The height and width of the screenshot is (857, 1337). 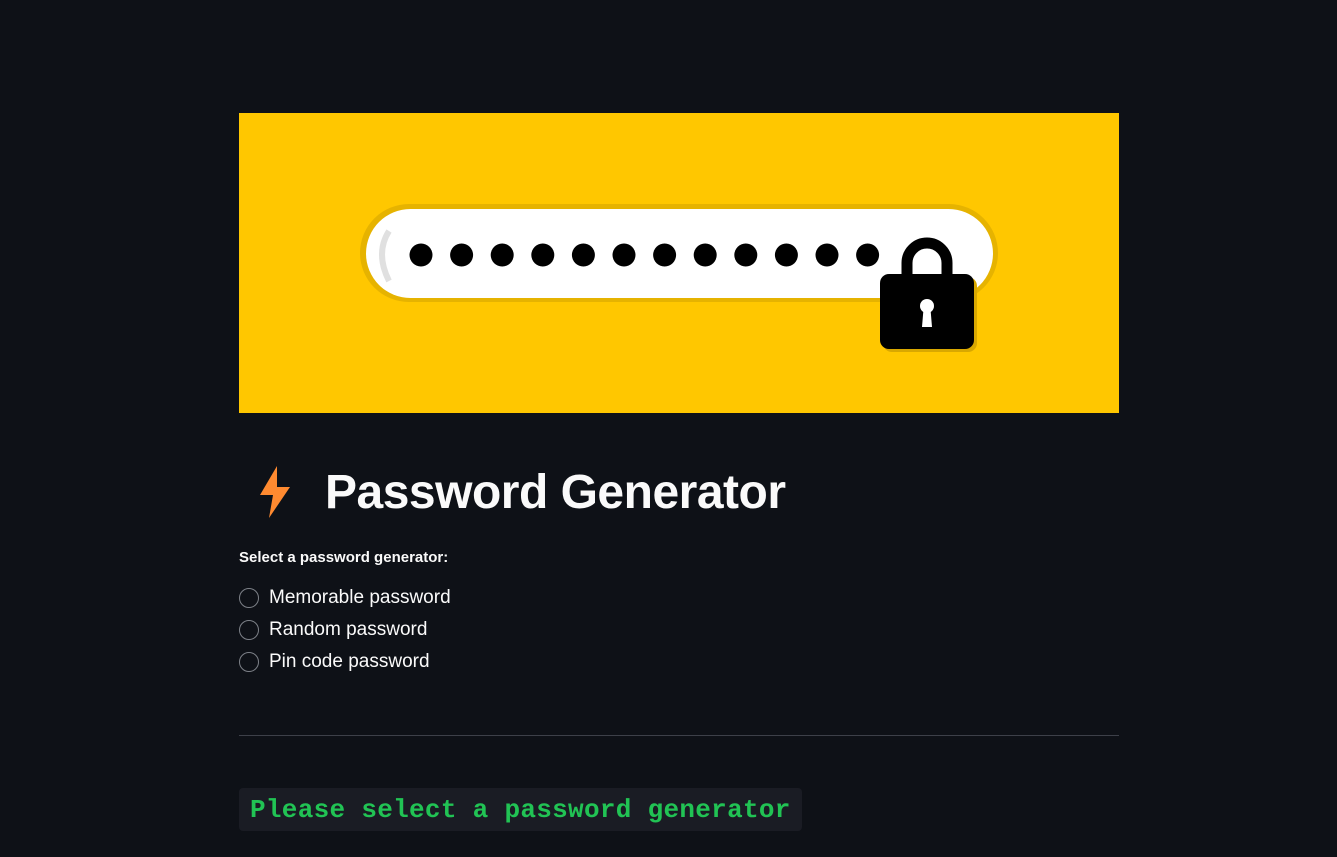 I want to click on page-title: Password Generator, so click(x=555, y=492).